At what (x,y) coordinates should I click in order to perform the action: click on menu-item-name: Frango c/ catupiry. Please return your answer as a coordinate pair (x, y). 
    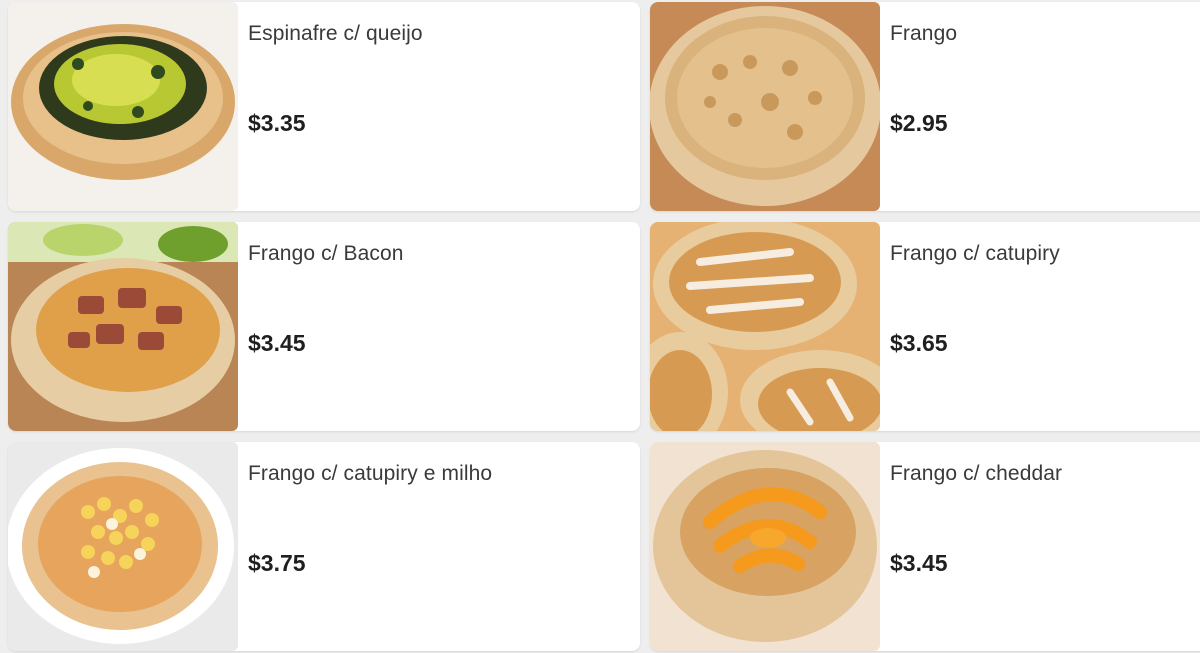
    Looking at the image, I should click on (975, 253).